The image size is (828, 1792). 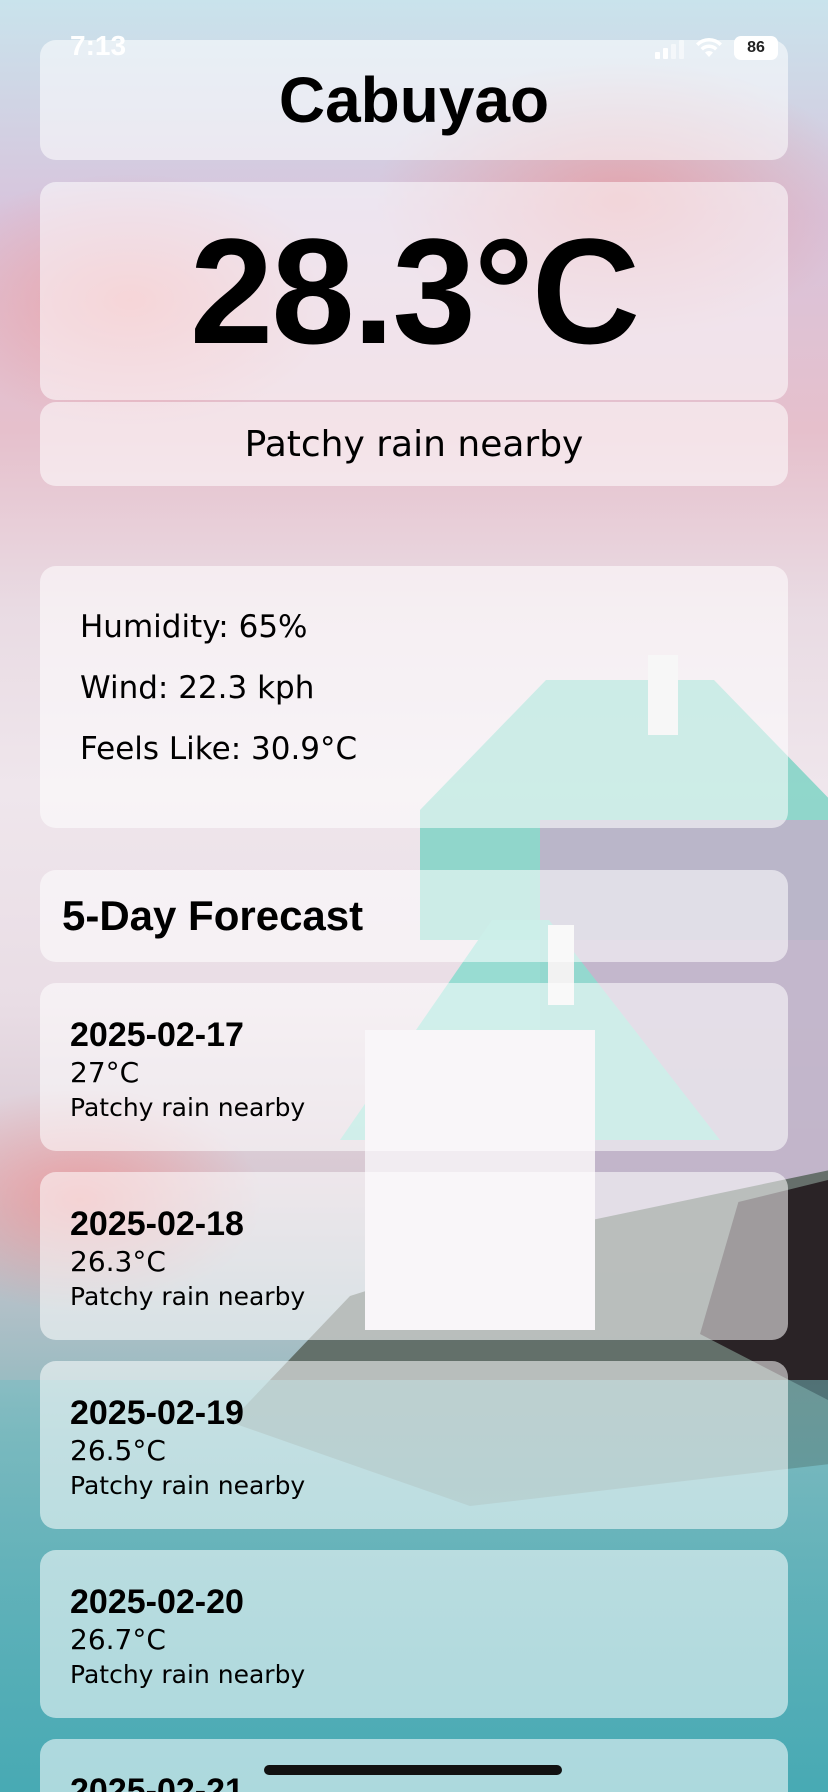 What do you see at coordinates (157, 1035) in the screenshot?
I see `forecast-date: 2025-02-17` at bounding box center [157, 1035].